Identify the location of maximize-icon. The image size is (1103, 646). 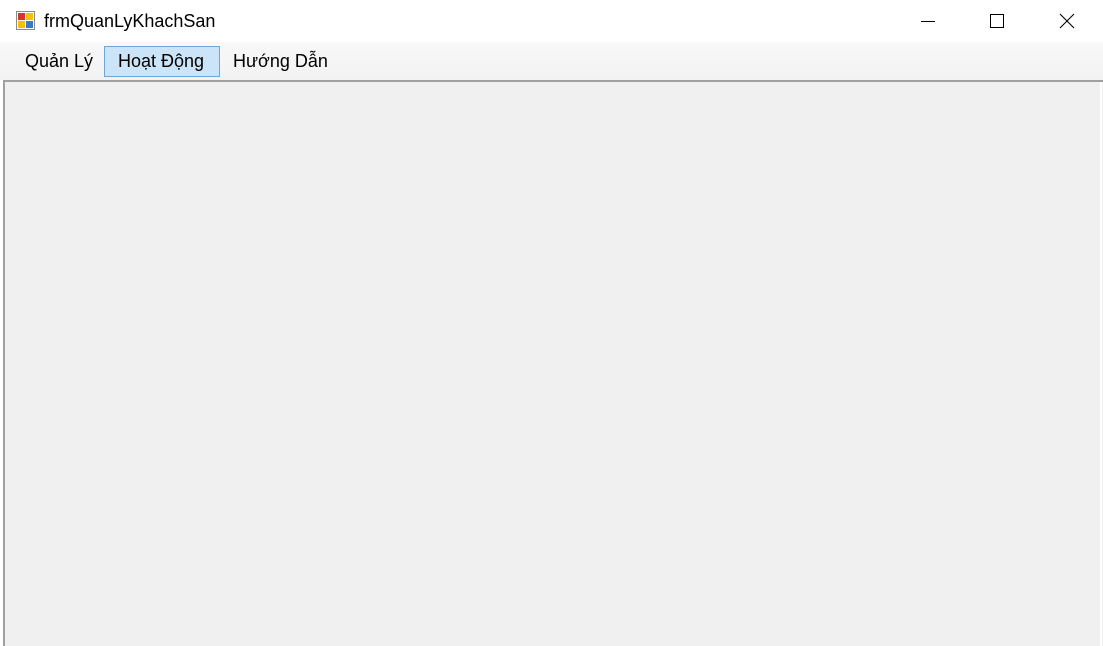
(997, 21).